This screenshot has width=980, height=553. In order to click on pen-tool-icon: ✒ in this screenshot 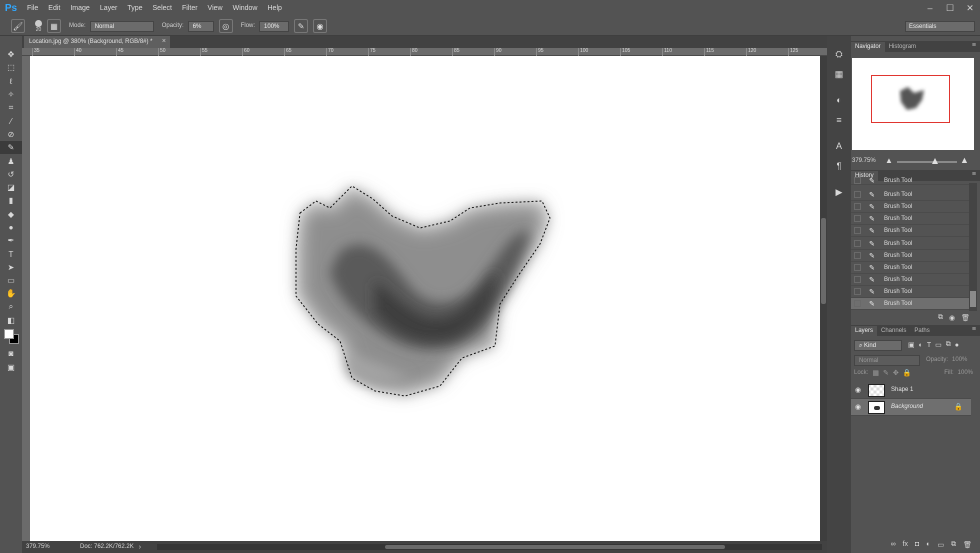, I will do `click(11, 240)`.